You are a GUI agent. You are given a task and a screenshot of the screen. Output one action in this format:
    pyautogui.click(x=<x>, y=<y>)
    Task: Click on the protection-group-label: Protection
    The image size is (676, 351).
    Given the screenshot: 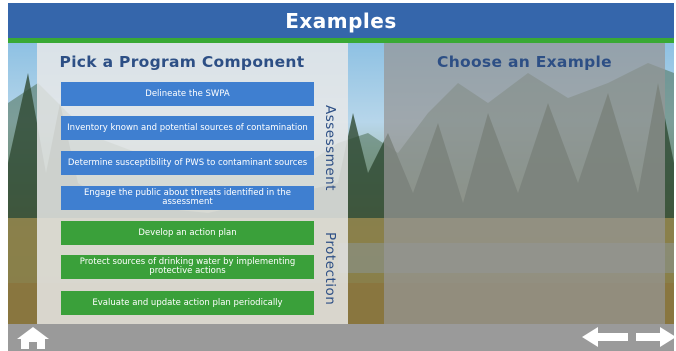 What is the action you would take?
    pyautogui.click(x=330, y=269)
    